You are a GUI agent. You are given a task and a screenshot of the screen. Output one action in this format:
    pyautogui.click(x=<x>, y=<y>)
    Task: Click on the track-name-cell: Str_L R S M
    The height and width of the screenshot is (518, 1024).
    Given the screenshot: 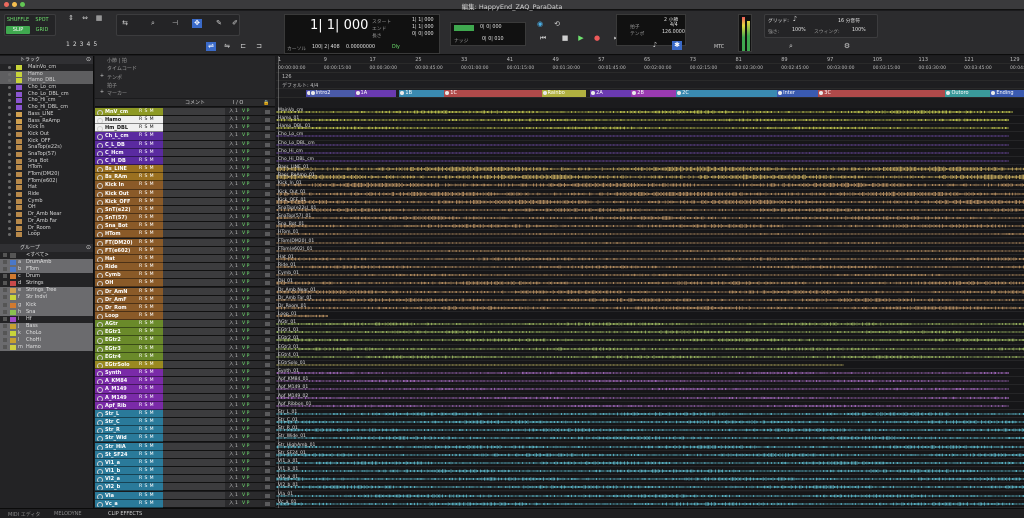 What is the action you would take?
    pyautogui.click(x=129, y=413)
    